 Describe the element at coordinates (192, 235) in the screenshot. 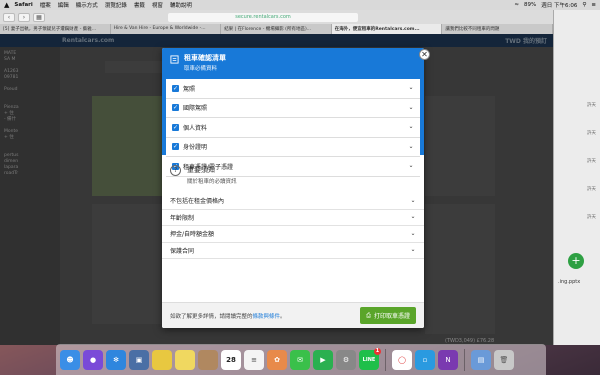

I see `info-label: 押金/自時額金額` at that location.